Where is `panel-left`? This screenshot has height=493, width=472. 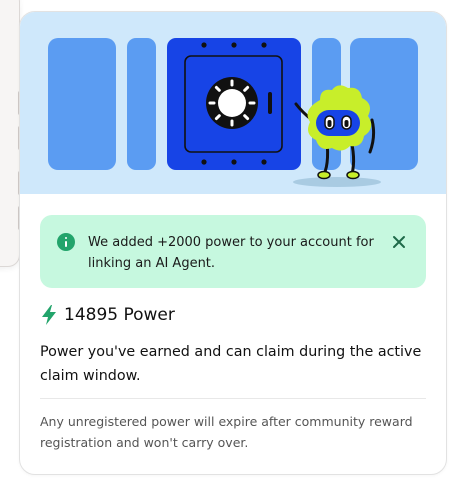
panel-left is located at coordinates (82, 104).